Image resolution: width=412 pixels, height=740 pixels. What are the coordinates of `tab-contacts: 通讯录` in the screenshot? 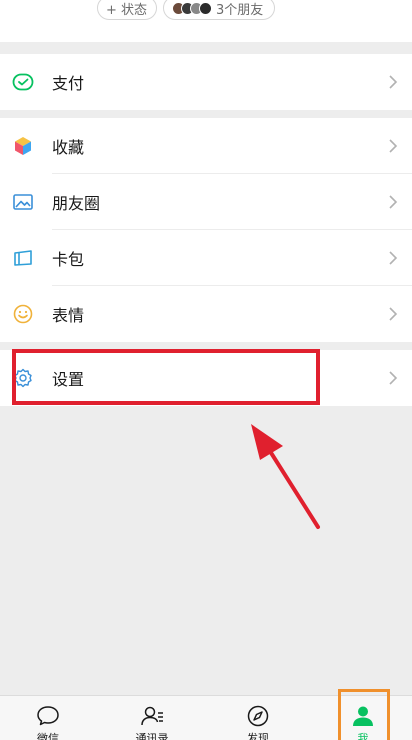 It's located at (152, 718).